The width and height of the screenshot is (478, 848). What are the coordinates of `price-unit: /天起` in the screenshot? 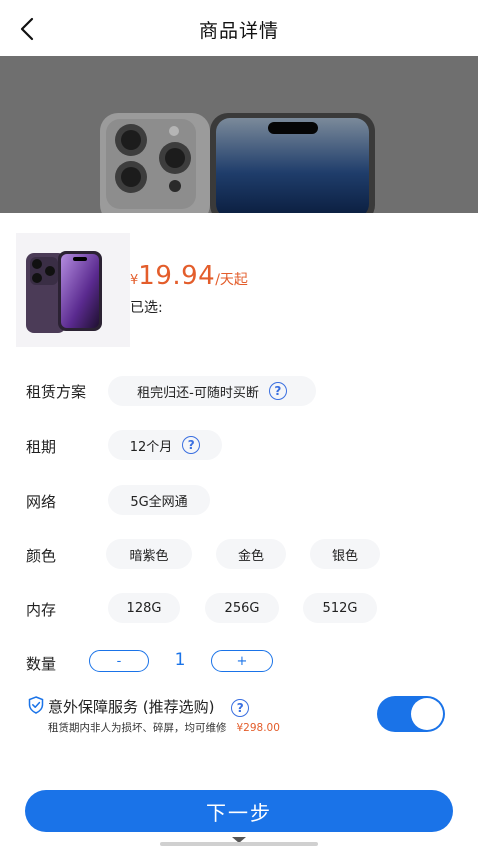 It's located at (231, 280).